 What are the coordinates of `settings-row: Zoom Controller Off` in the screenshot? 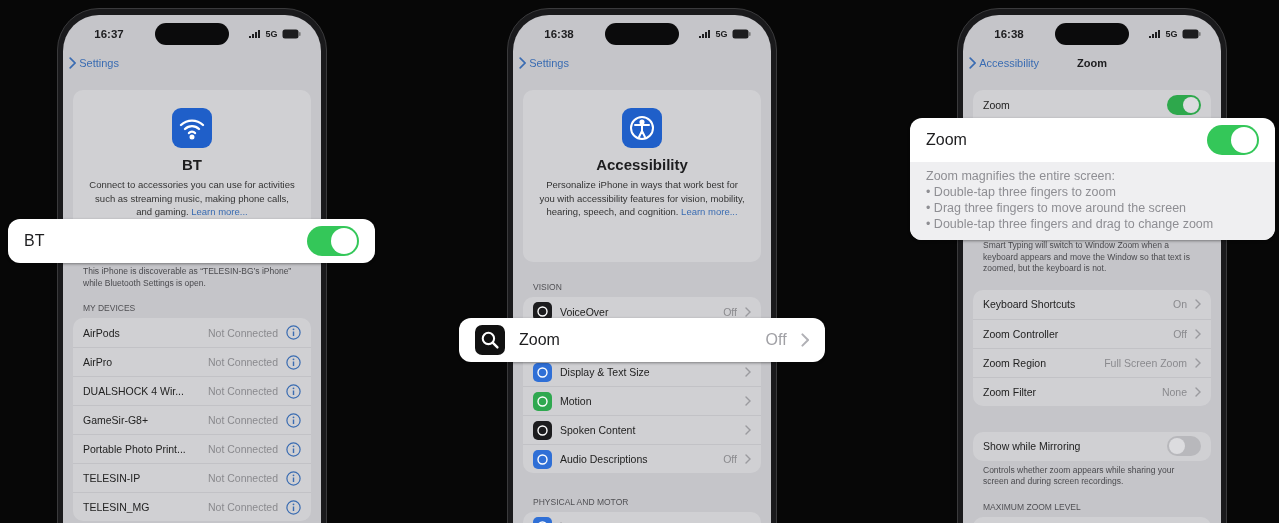 It's located at (1092, 333).